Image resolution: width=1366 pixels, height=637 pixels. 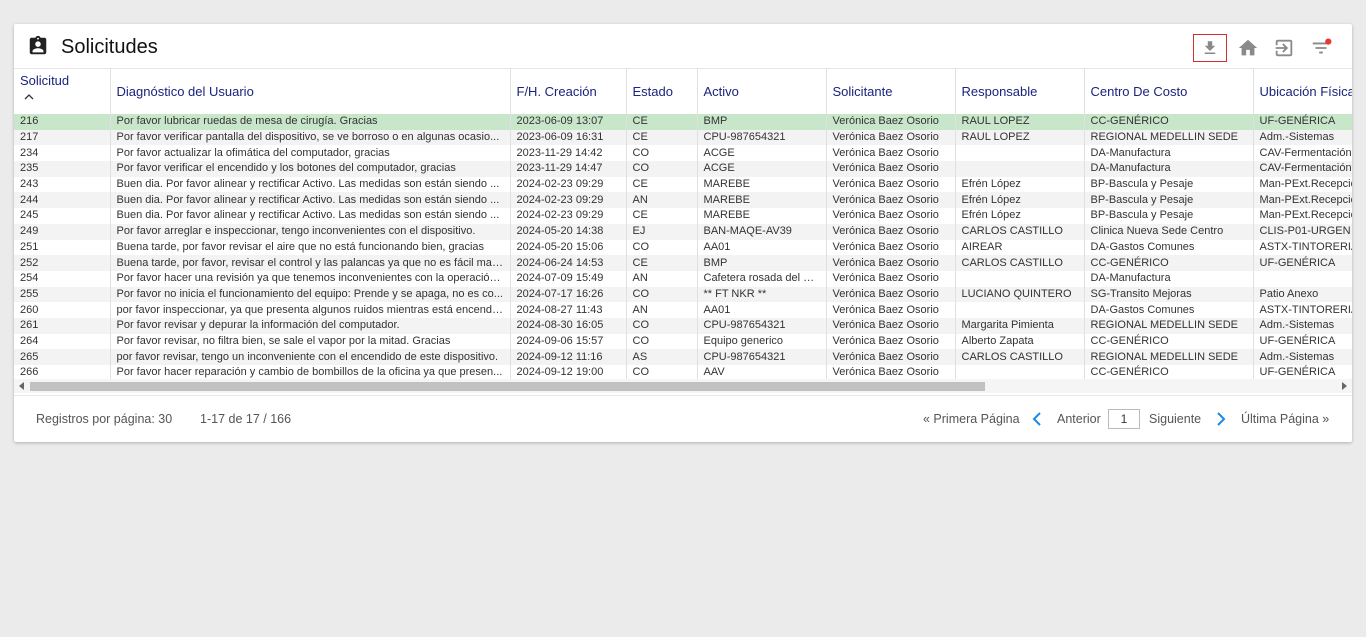 I want to click on exit-icon, so click(x=1284, y=48).